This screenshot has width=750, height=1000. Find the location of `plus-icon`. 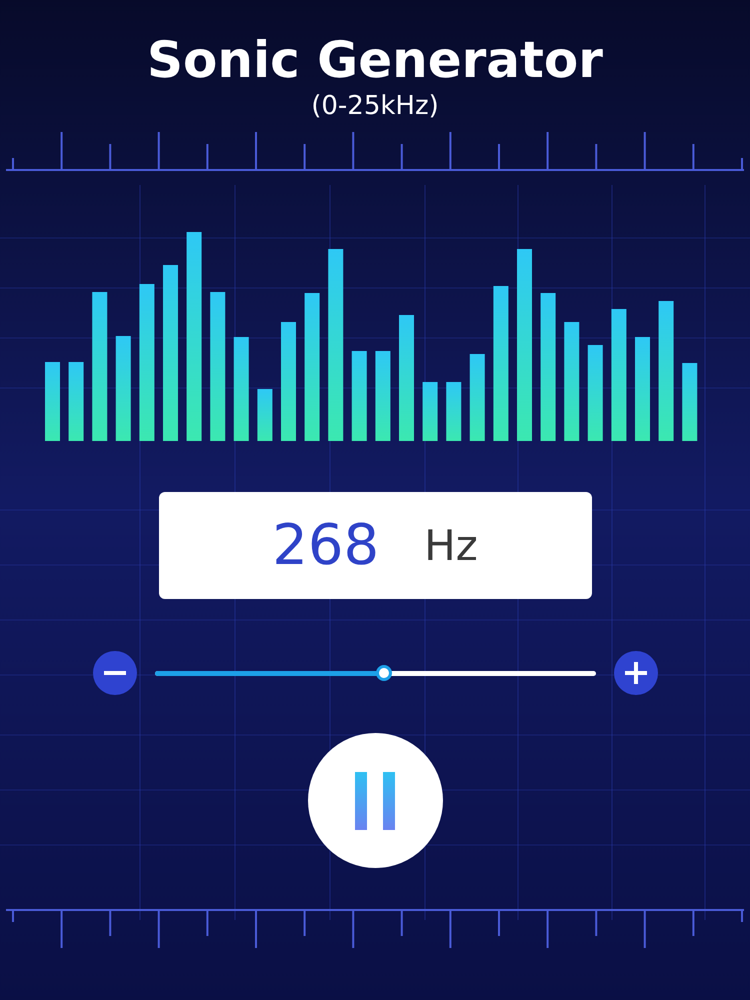

plus-icon is located at coordinates (635, 673).